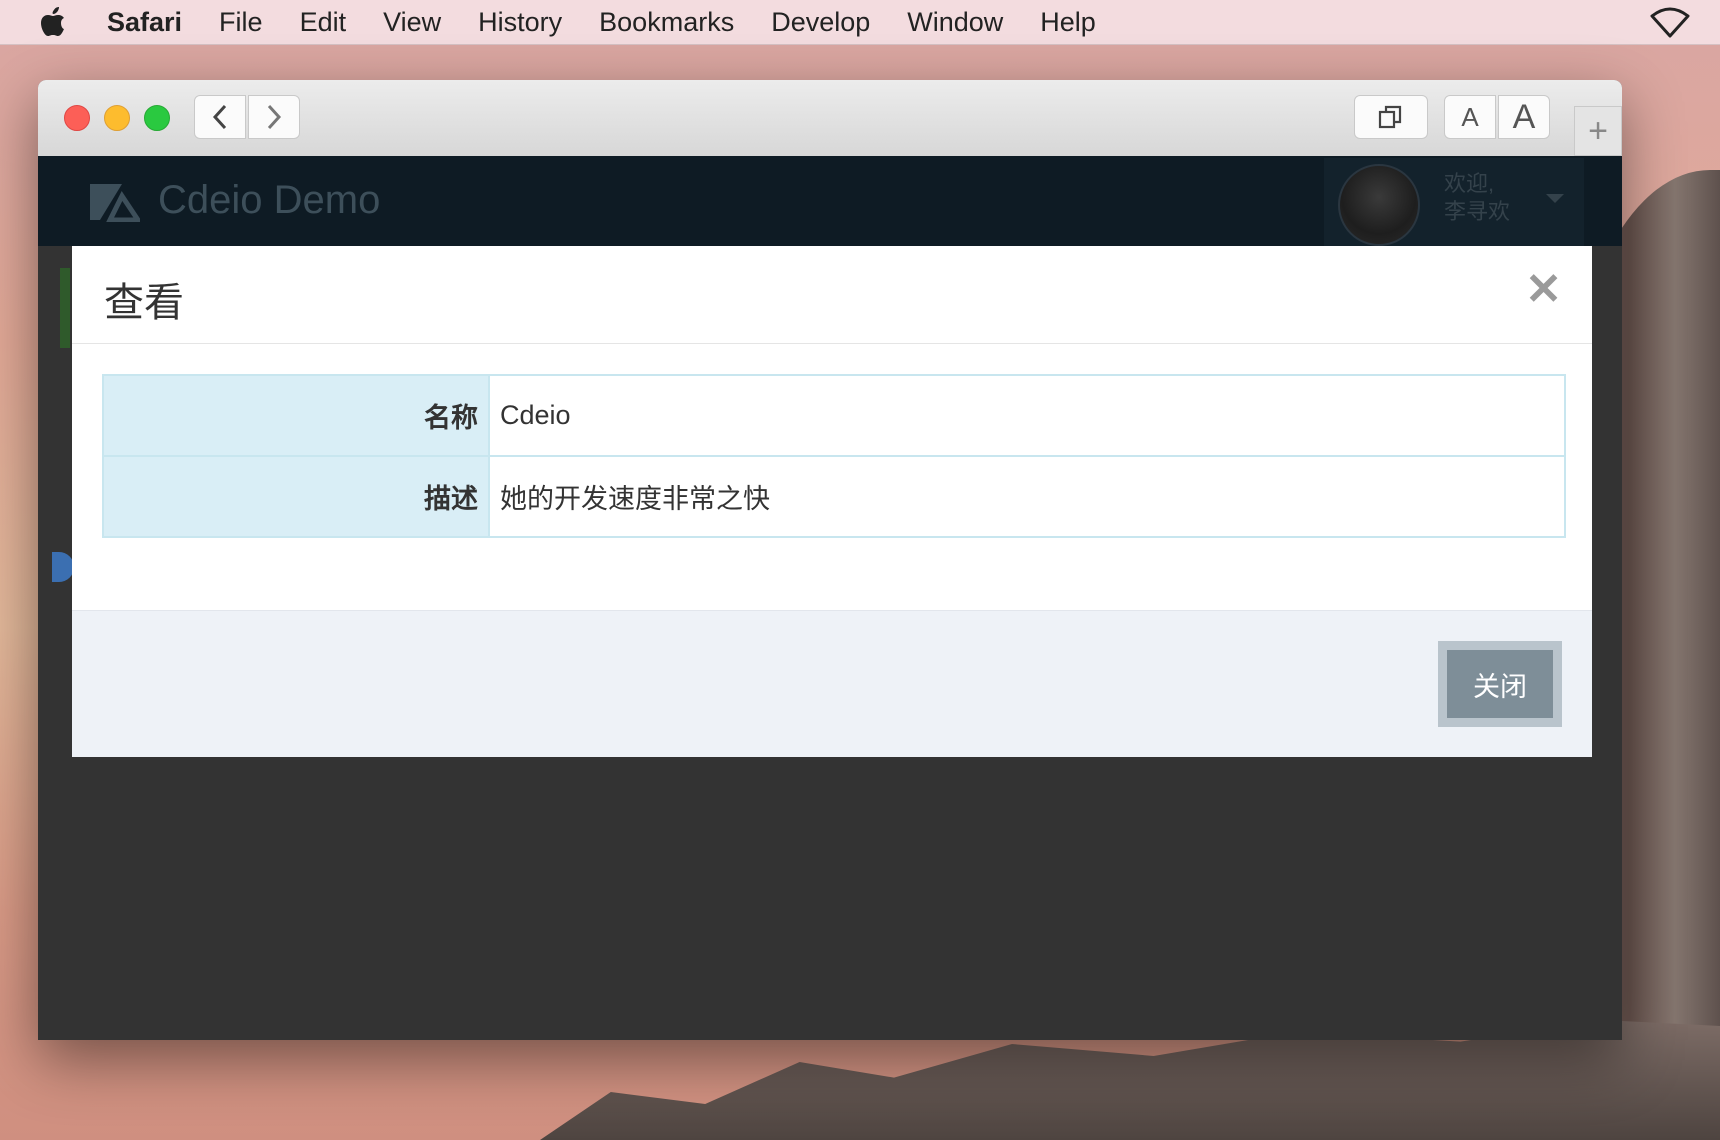  Describe the element at coordinates (77, 118) in the screenshot. I see `window-close-button` at that location.